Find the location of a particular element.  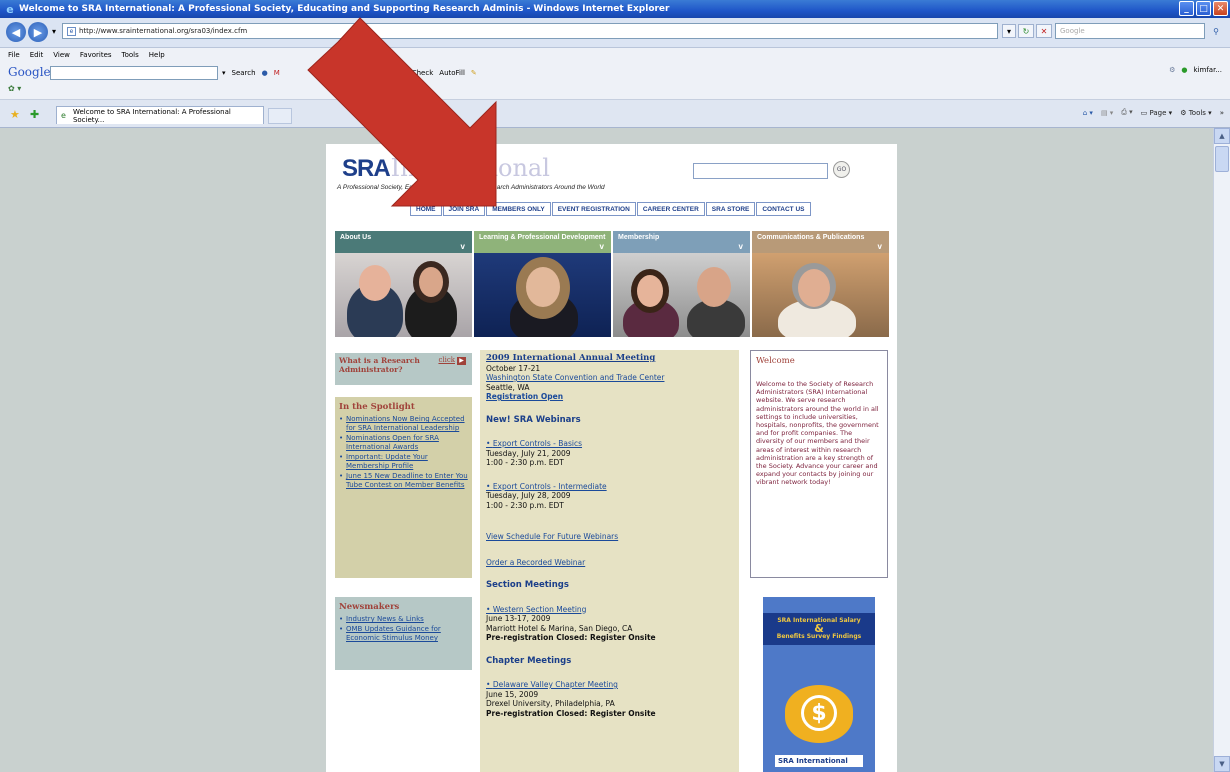

chevron-more-icon: » is located at coordinates (1222, 113).